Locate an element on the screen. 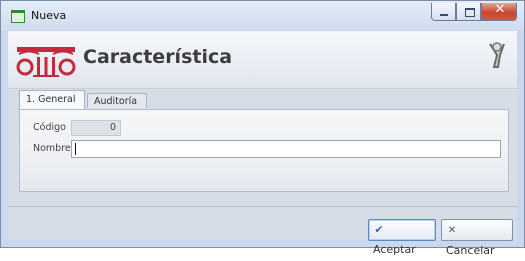  minimize-button is located at coordinates (443, 12).